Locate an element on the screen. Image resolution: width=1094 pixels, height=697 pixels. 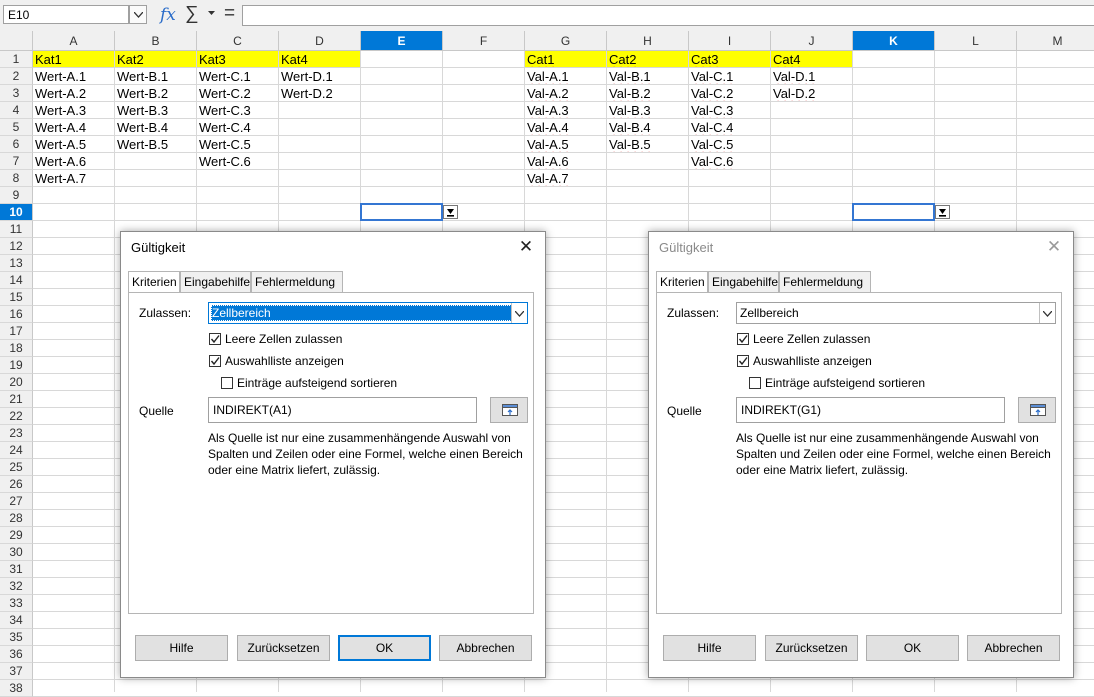
name-box: E10 is located at coordinates (66, 14).